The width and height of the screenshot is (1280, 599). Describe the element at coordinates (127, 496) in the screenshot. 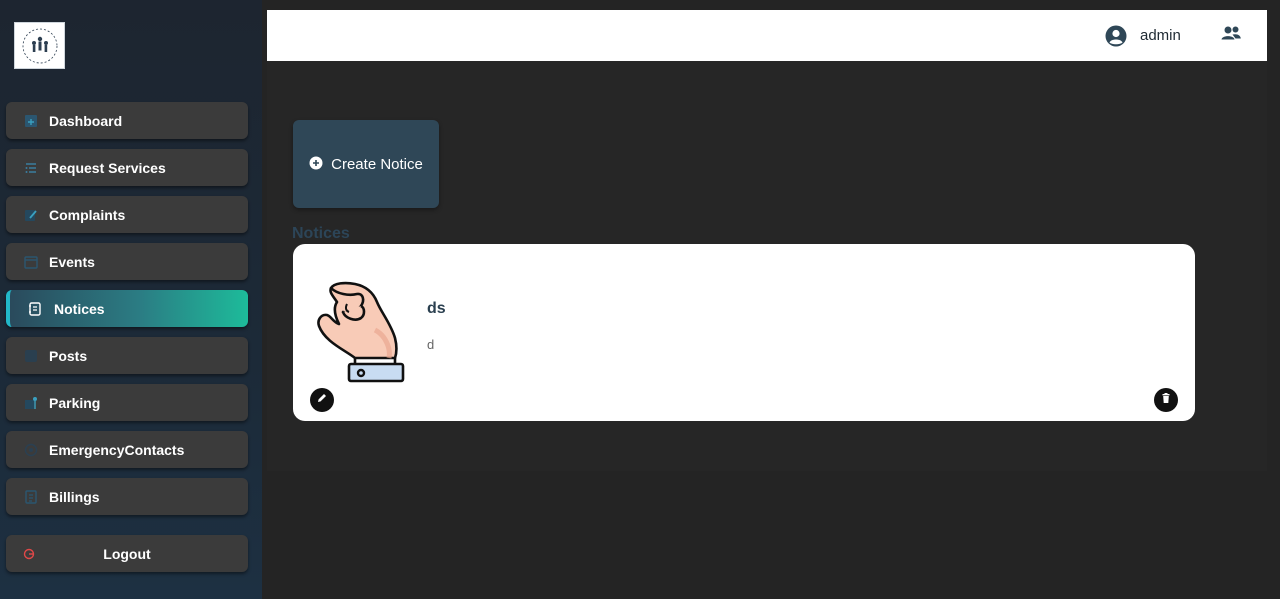

I see `sidebar-item-billings: Billings` at that location.